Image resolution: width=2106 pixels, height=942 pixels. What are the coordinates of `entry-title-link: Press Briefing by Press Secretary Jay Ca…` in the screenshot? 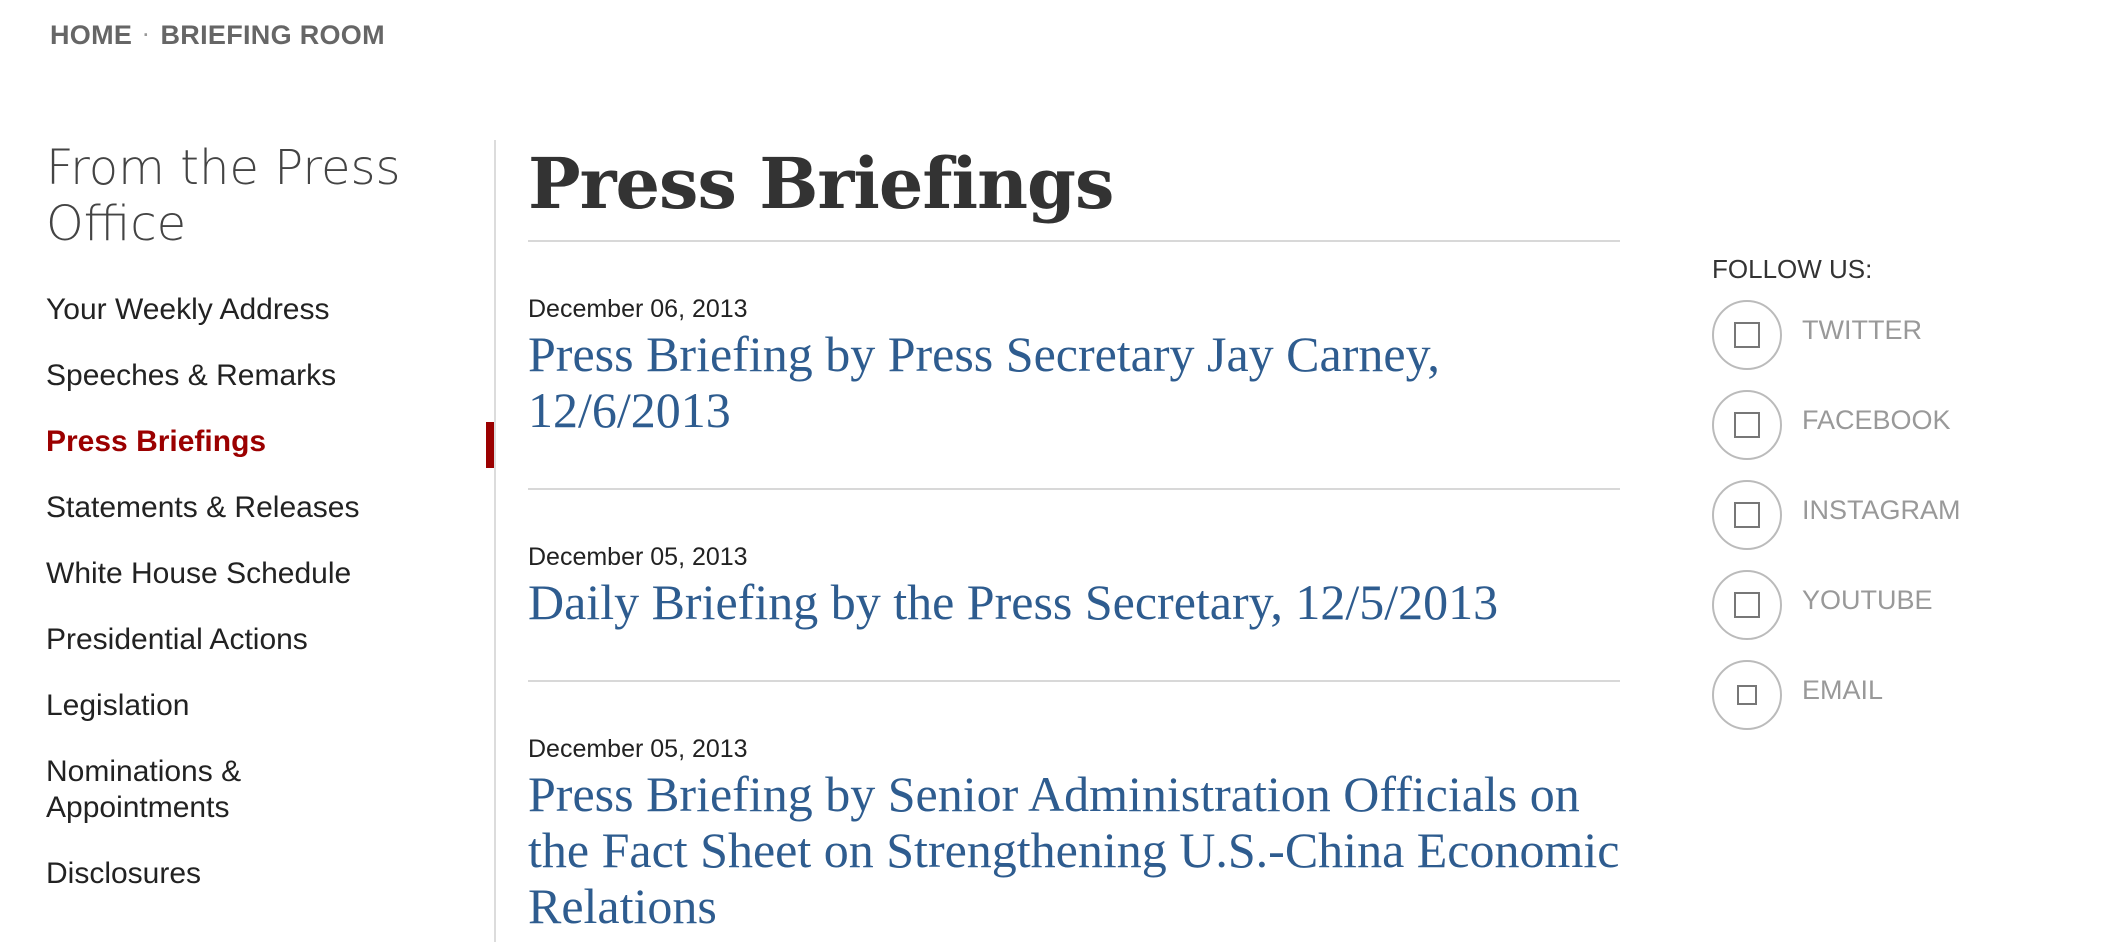 It's located at (1074, 382).